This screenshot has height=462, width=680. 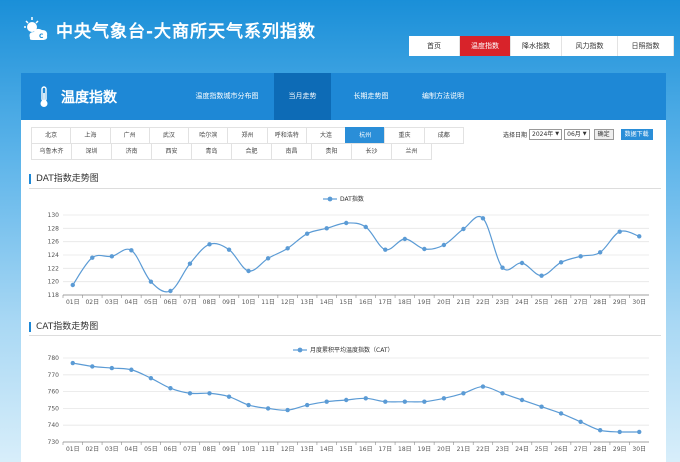 I want to click on tab-long-term: 长期走势图, so click(x=371, y=96).